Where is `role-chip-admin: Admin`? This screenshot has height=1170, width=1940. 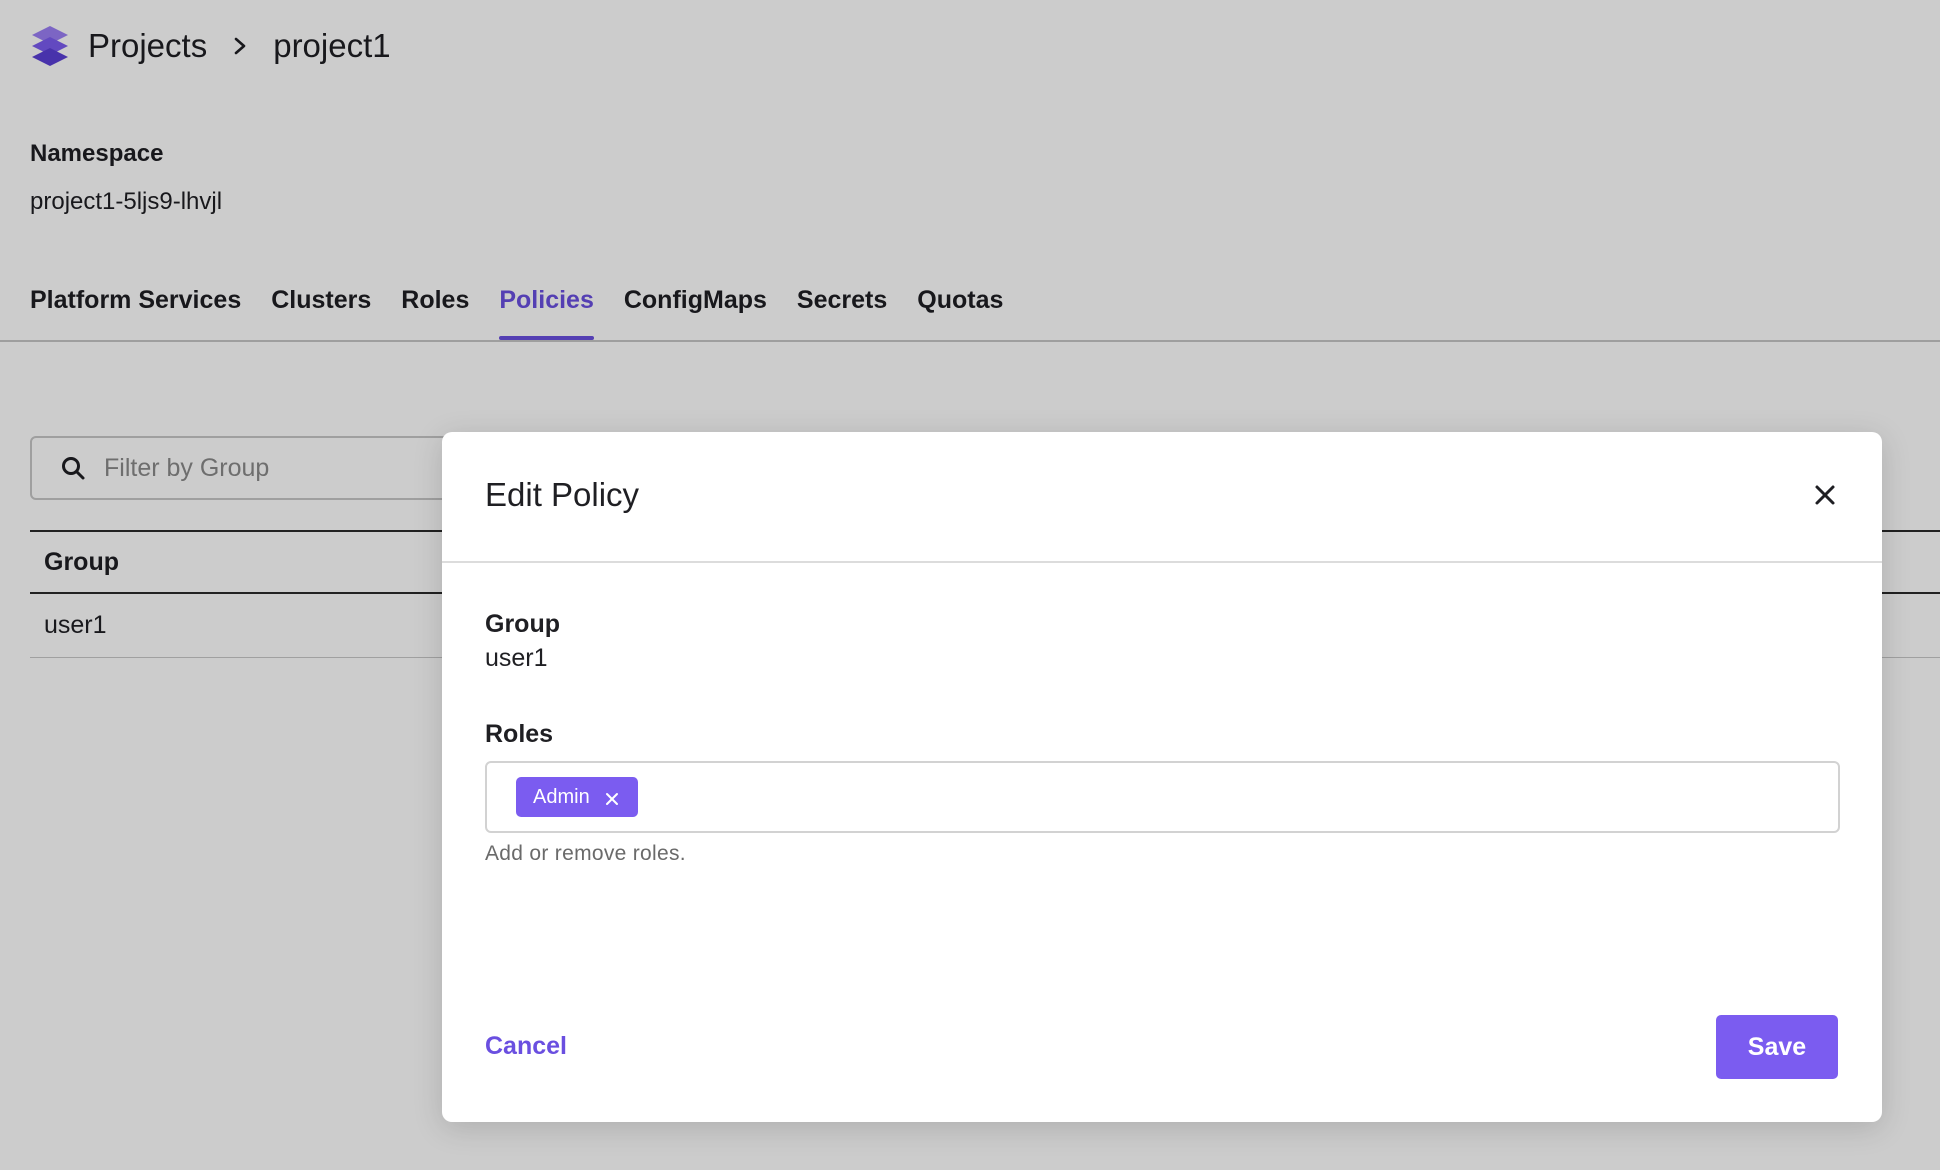
role-chip-admin: Admin is located at coordinates (577, 797).